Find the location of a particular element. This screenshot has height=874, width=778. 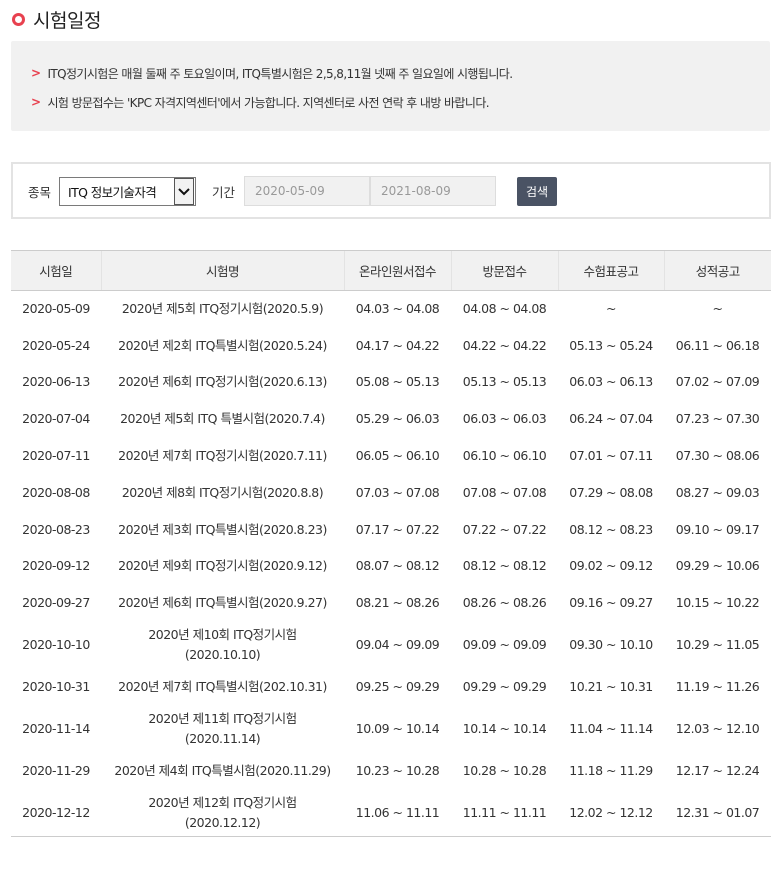

cell-visit-application: 09.29 ~ 09.29 is located at coordinates (504, 687).